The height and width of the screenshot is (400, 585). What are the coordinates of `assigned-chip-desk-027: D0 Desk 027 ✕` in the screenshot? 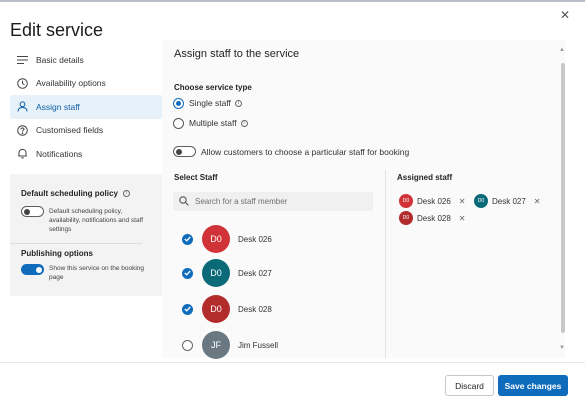 It's located at (507, 201).